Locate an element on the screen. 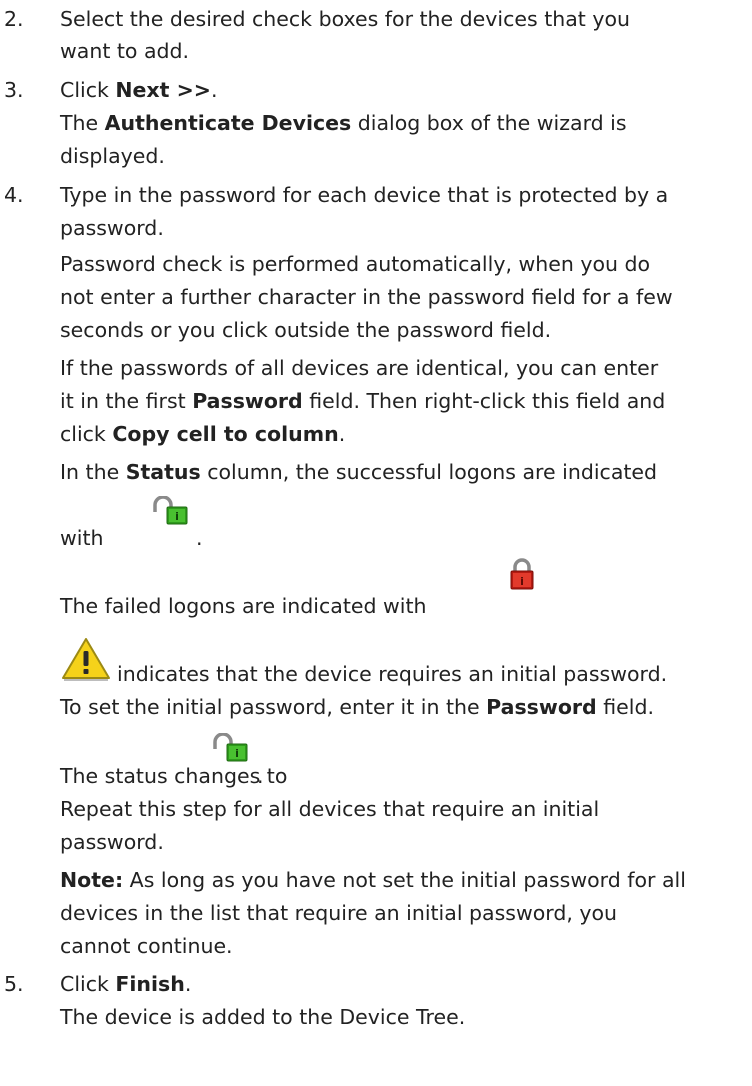 The height and width of the screenshot is (1086, 752). step-text: The failed logons are indicated with is located at coordinates (243, 606).